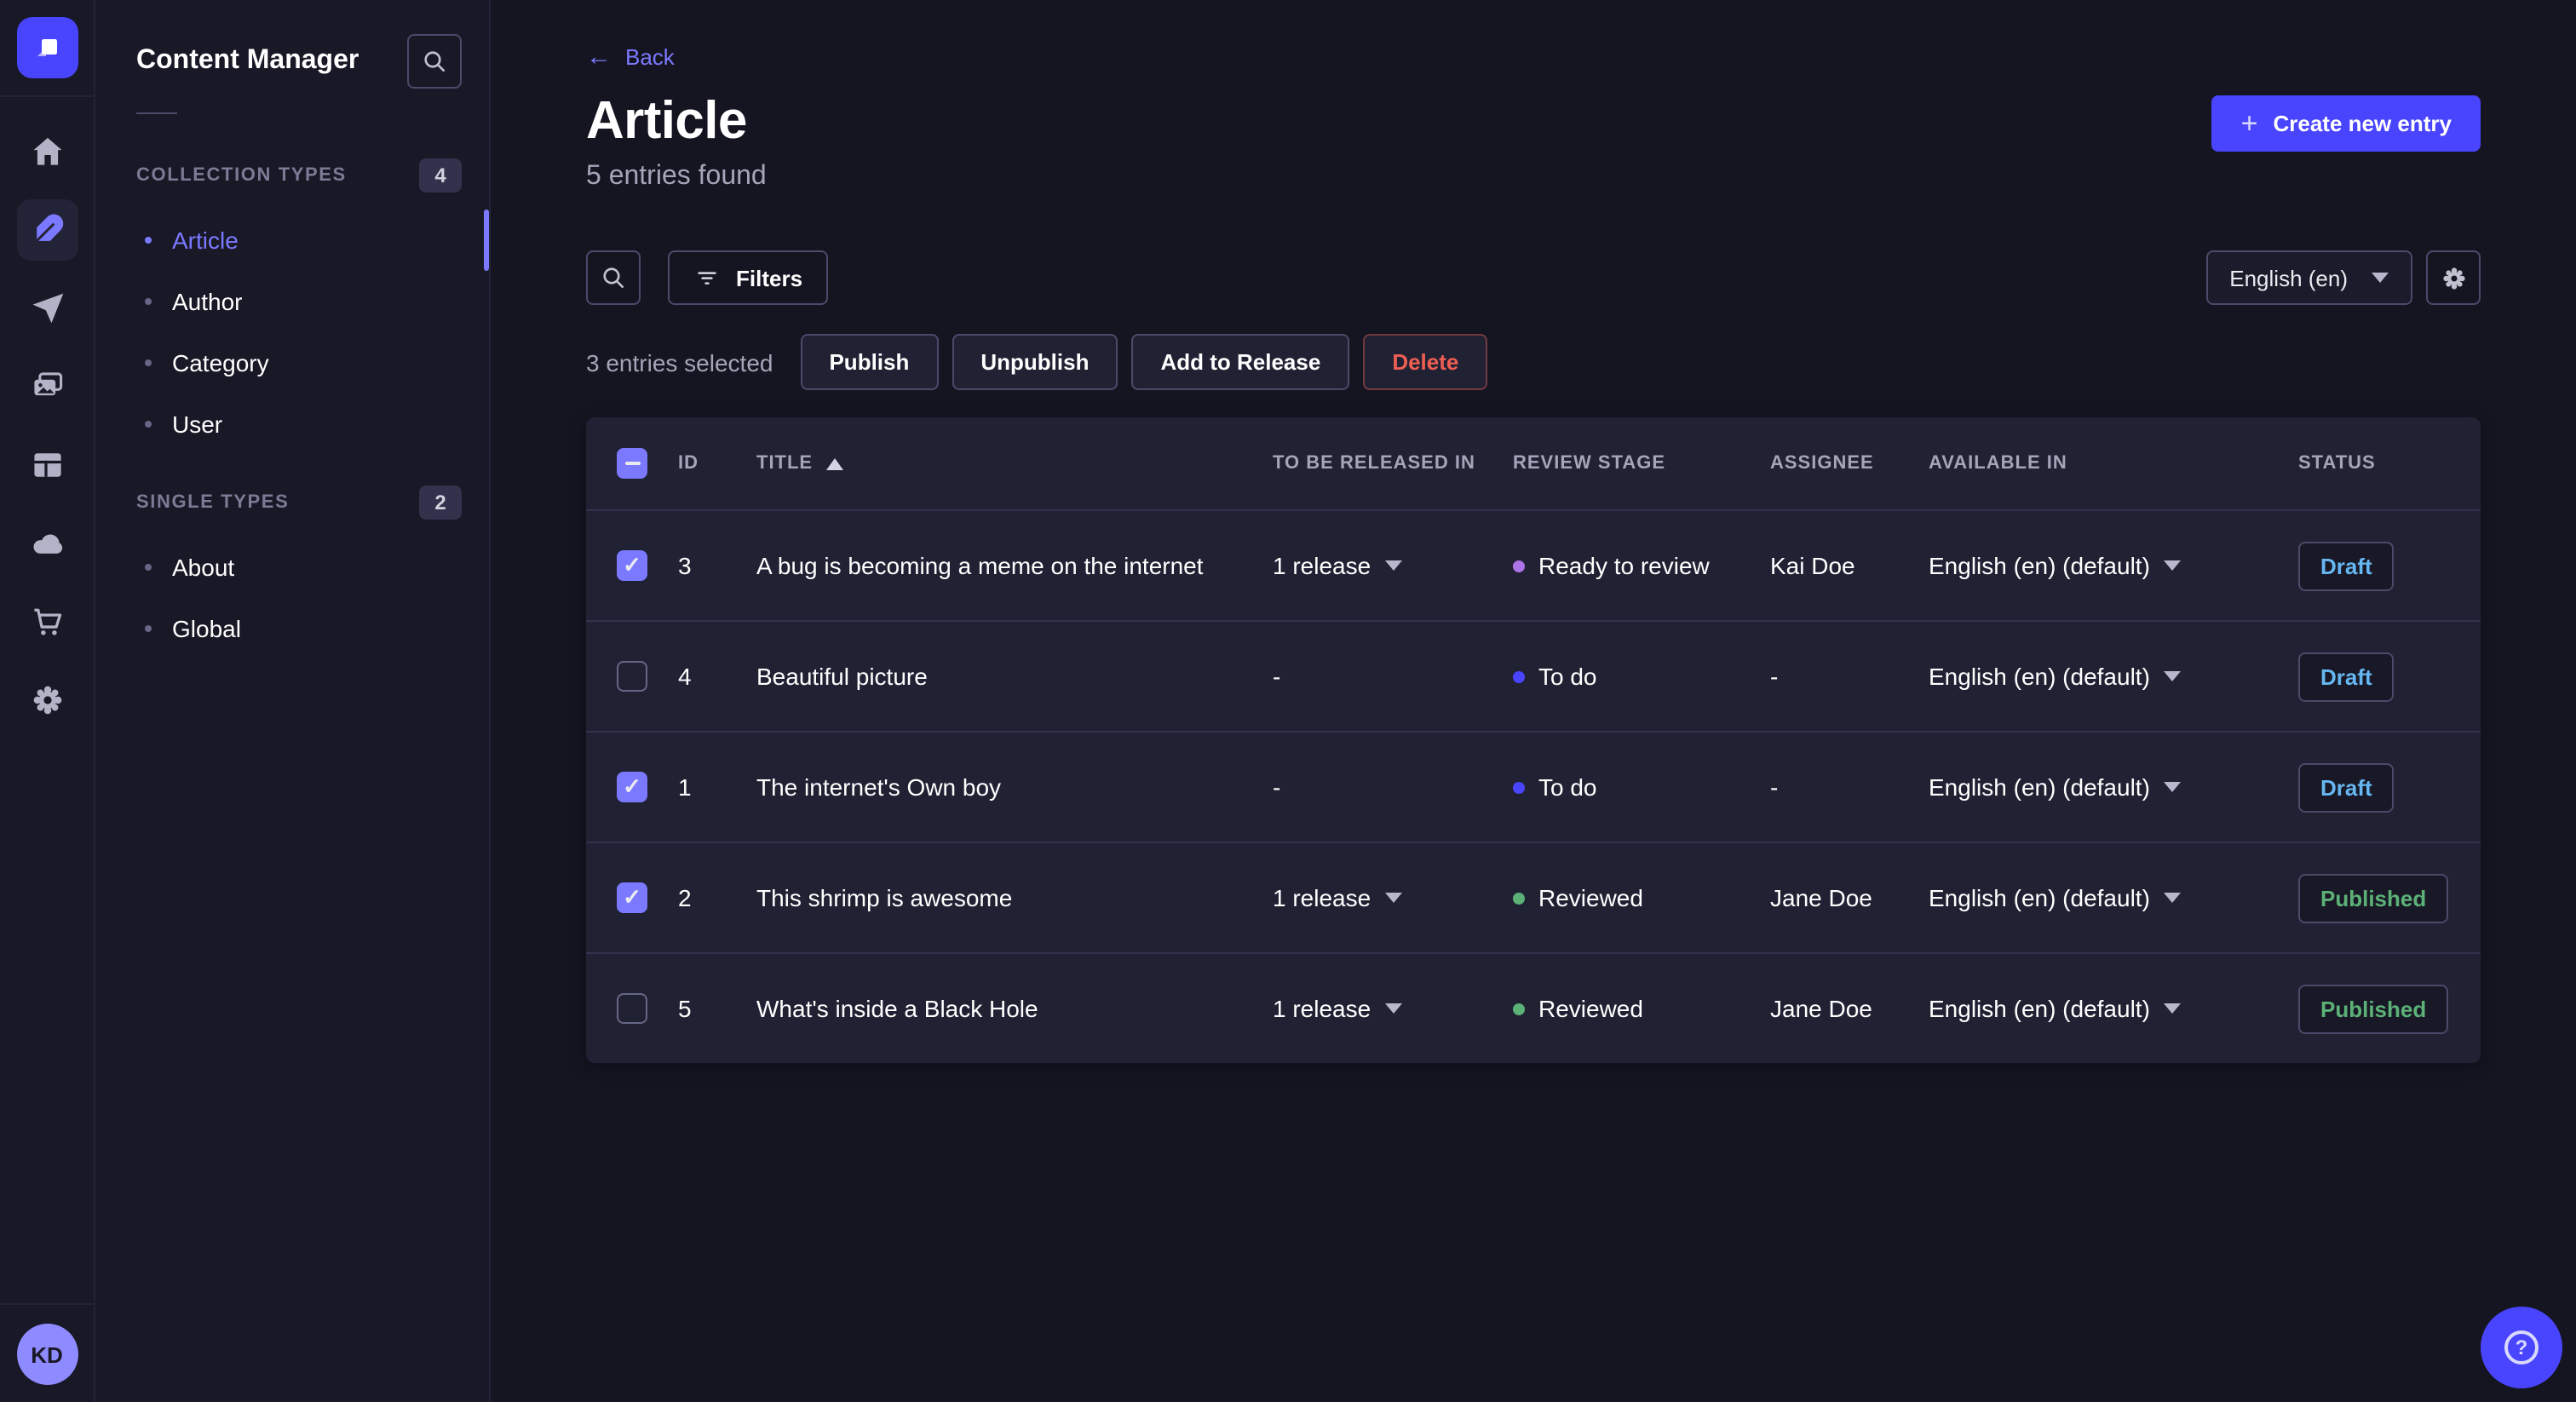  What do you see at coordinates (897, 1009) in the screenshot?
I see `title-cell: What's inside a Black Hole` at bounding box center [897, 1009].